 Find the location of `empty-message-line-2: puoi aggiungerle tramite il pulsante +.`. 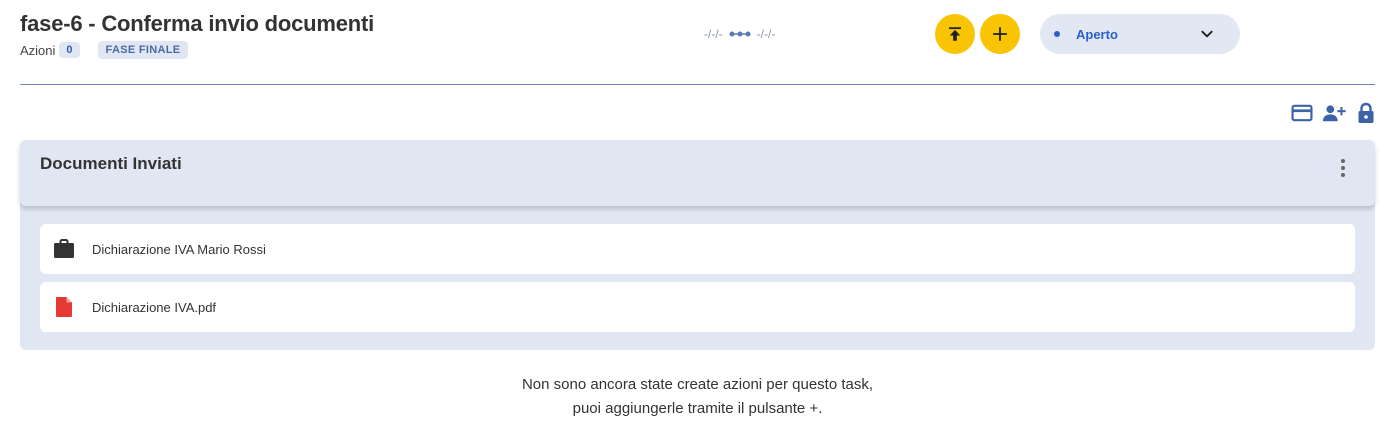

empty-message-line-2: puoi aggiungerle tramite il pulsante +. is located at coordinates (697, 408).